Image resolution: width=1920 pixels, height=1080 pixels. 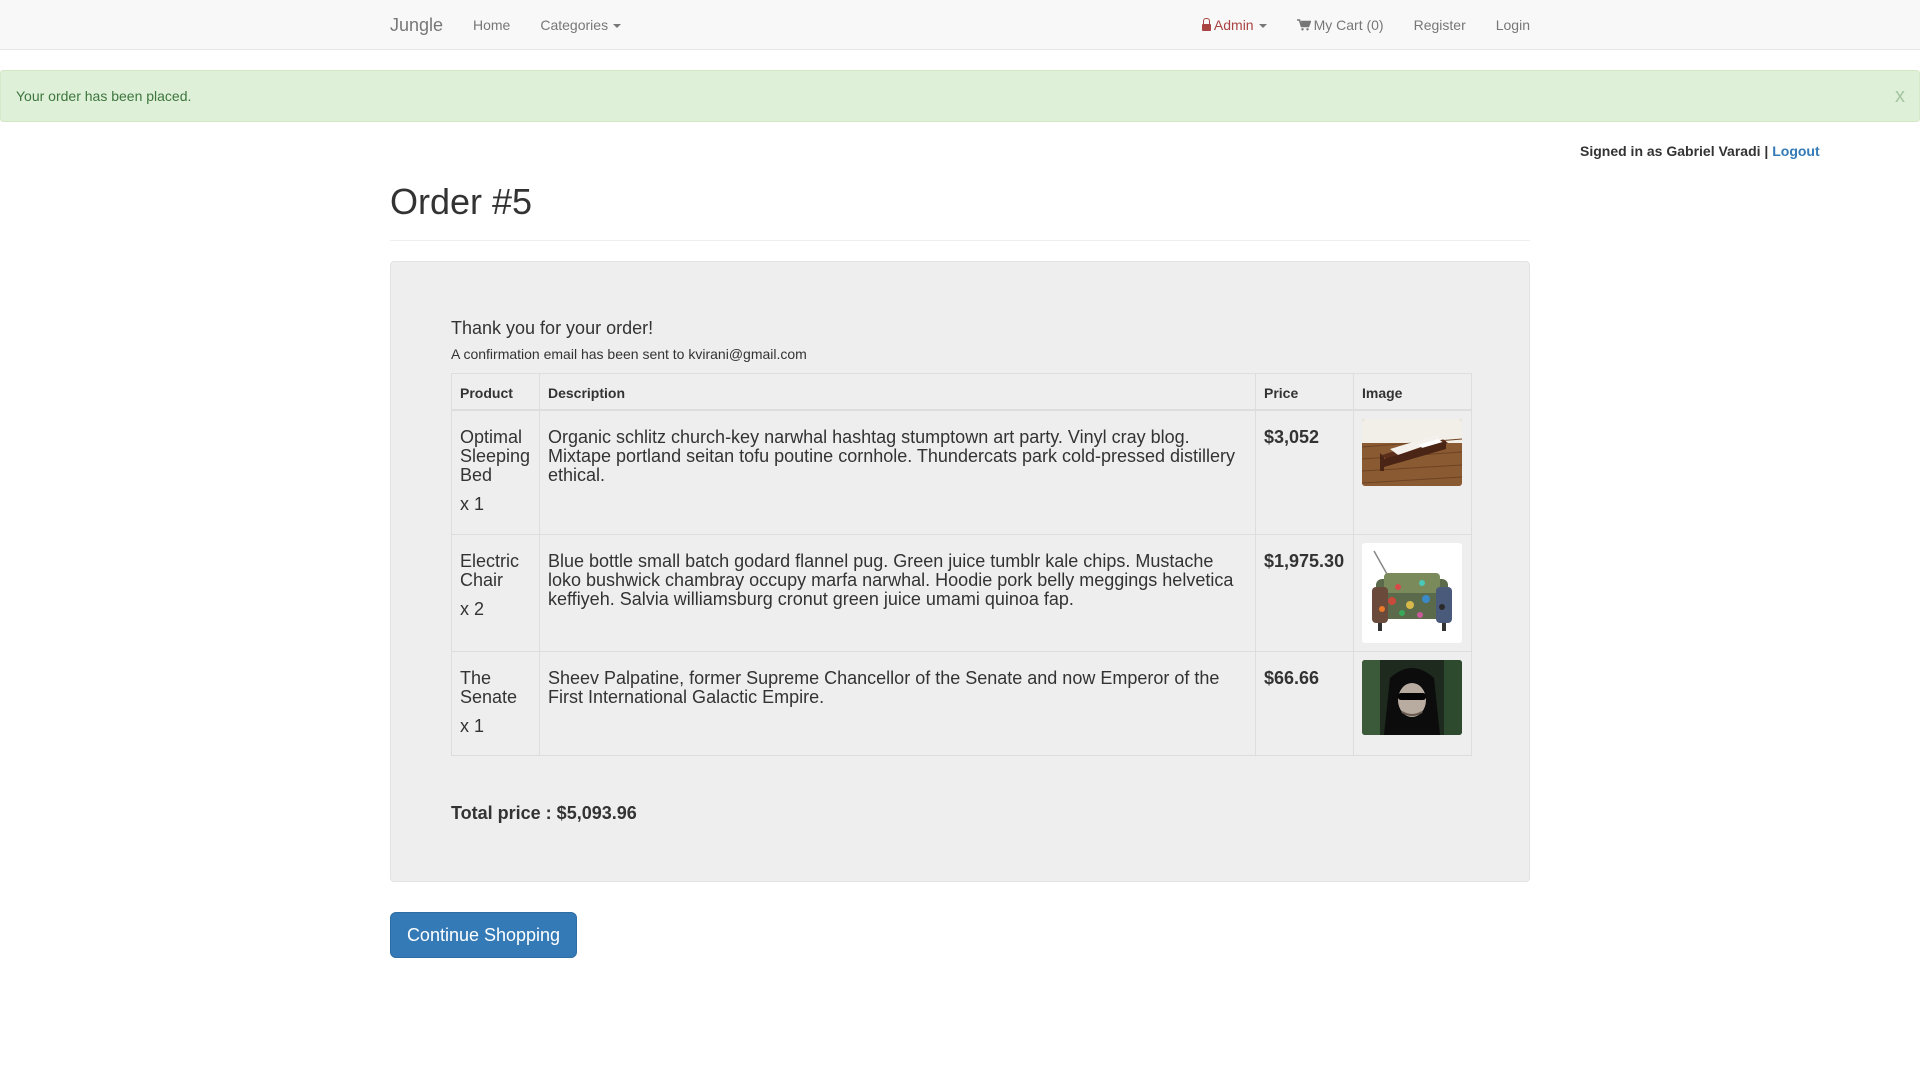 What do you see at coordinates (1304, 472) in the screenshot?
I see `product-price: $3,052` at bounding box center [1304, 472].